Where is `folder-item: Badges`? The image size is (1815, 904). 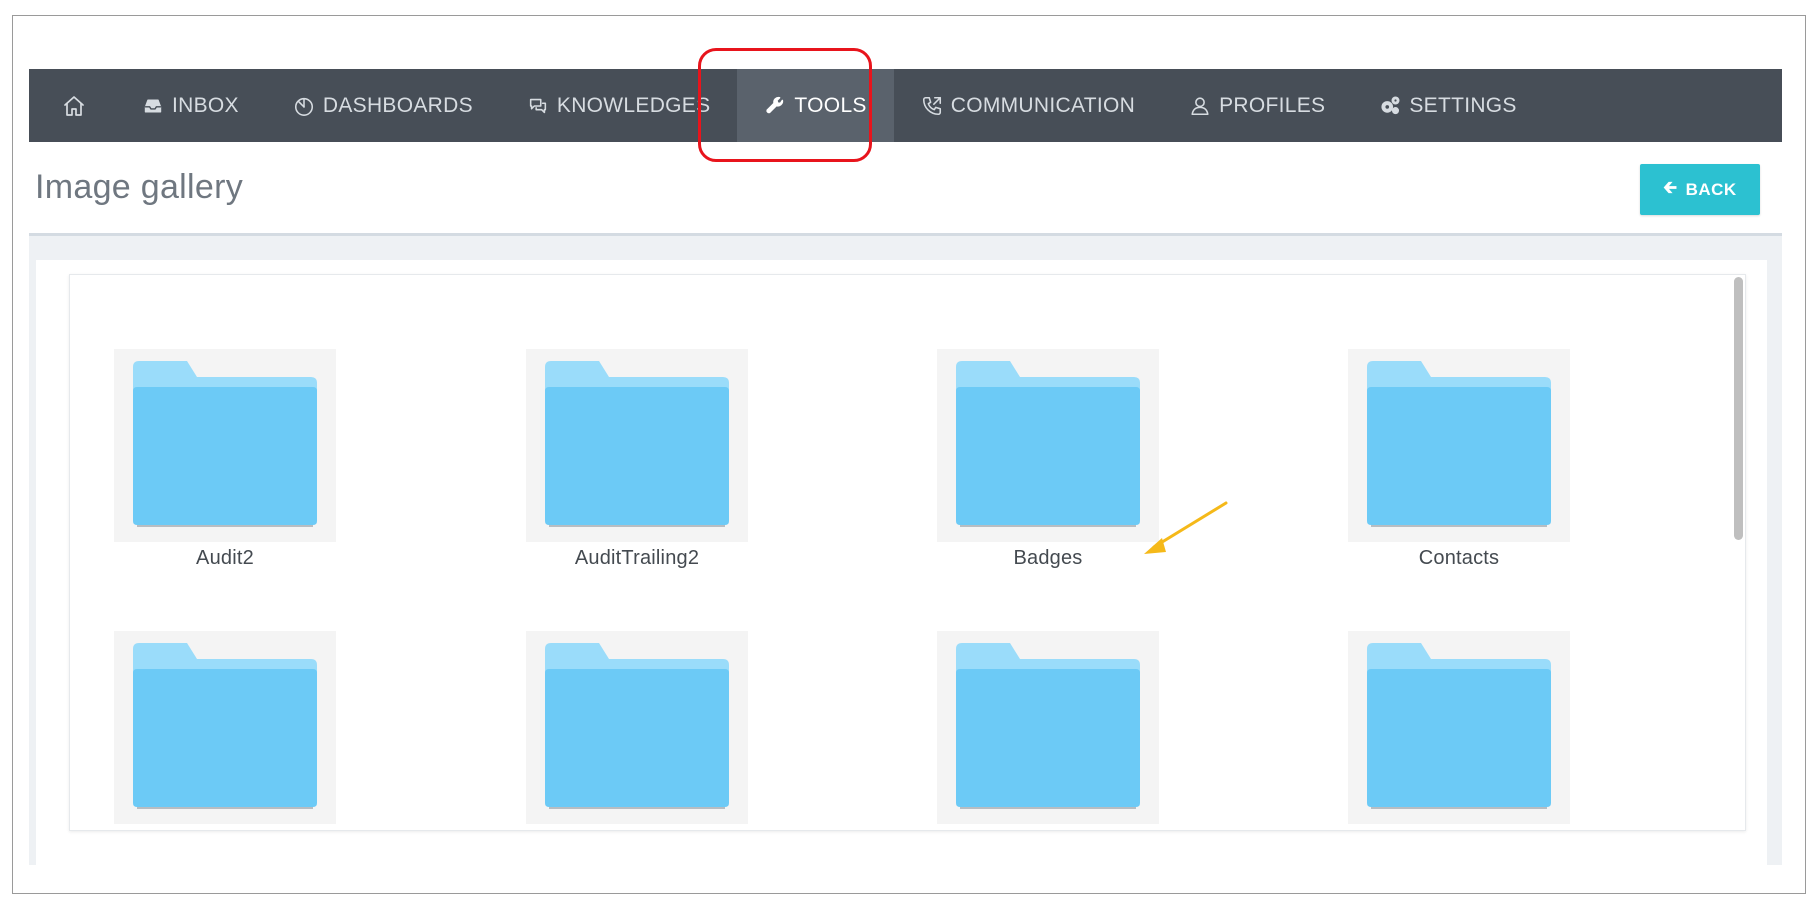 folder-item: Badges is located at coordinates (1048, 459).